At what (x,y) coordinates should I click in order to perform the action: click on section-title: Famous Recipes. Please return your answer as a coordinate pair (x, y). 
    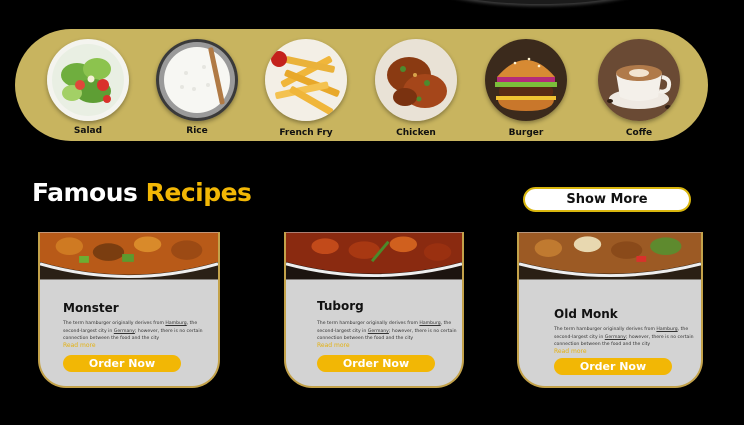
    Looking at the image, I should click on (142, 192).